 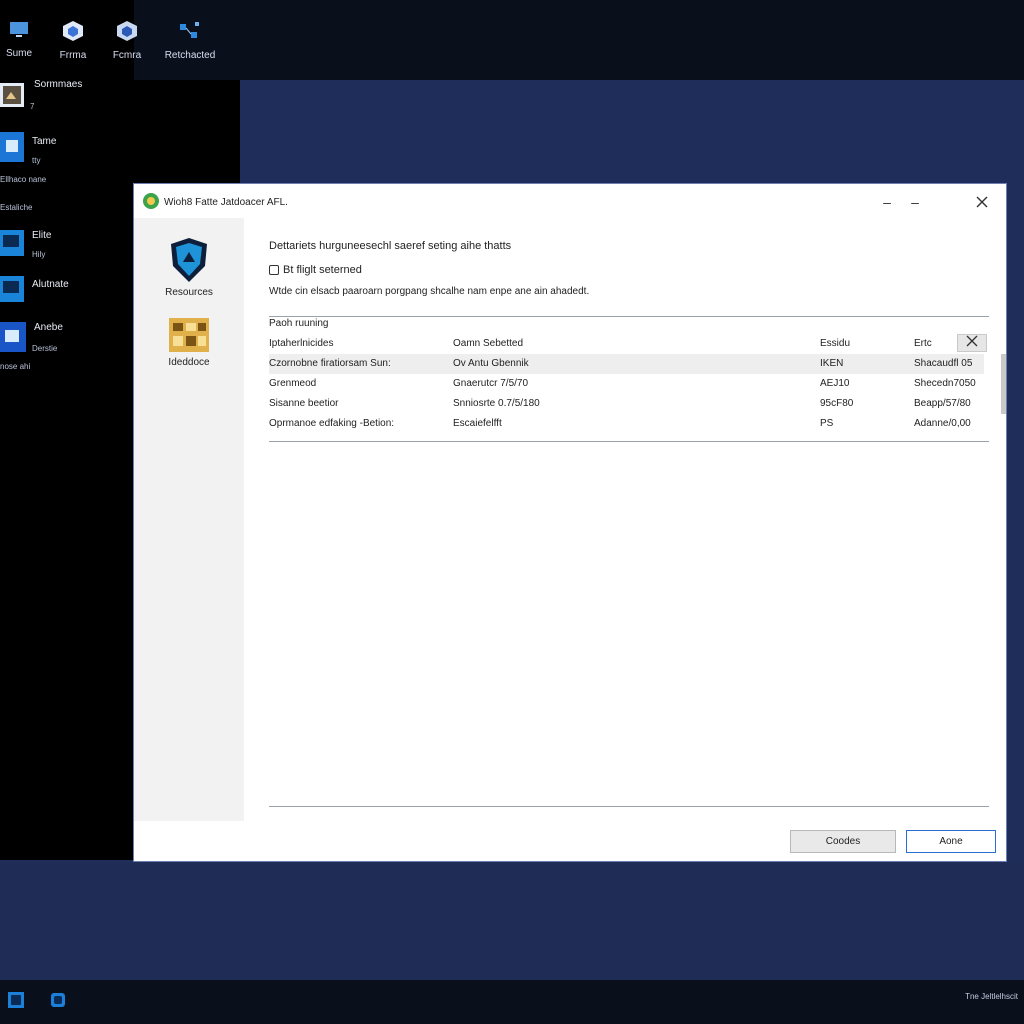 I want to click on table-cell: PS, so click(x=827, y=423).